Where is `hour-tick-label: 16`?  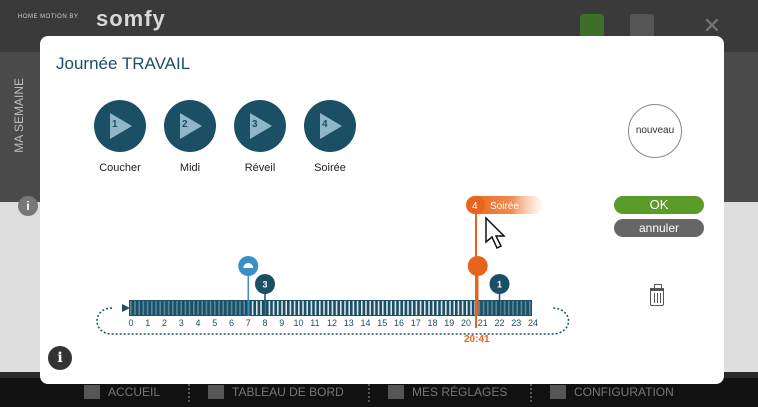
hour-tick-label: 16 is located at coordinates (399, 323).